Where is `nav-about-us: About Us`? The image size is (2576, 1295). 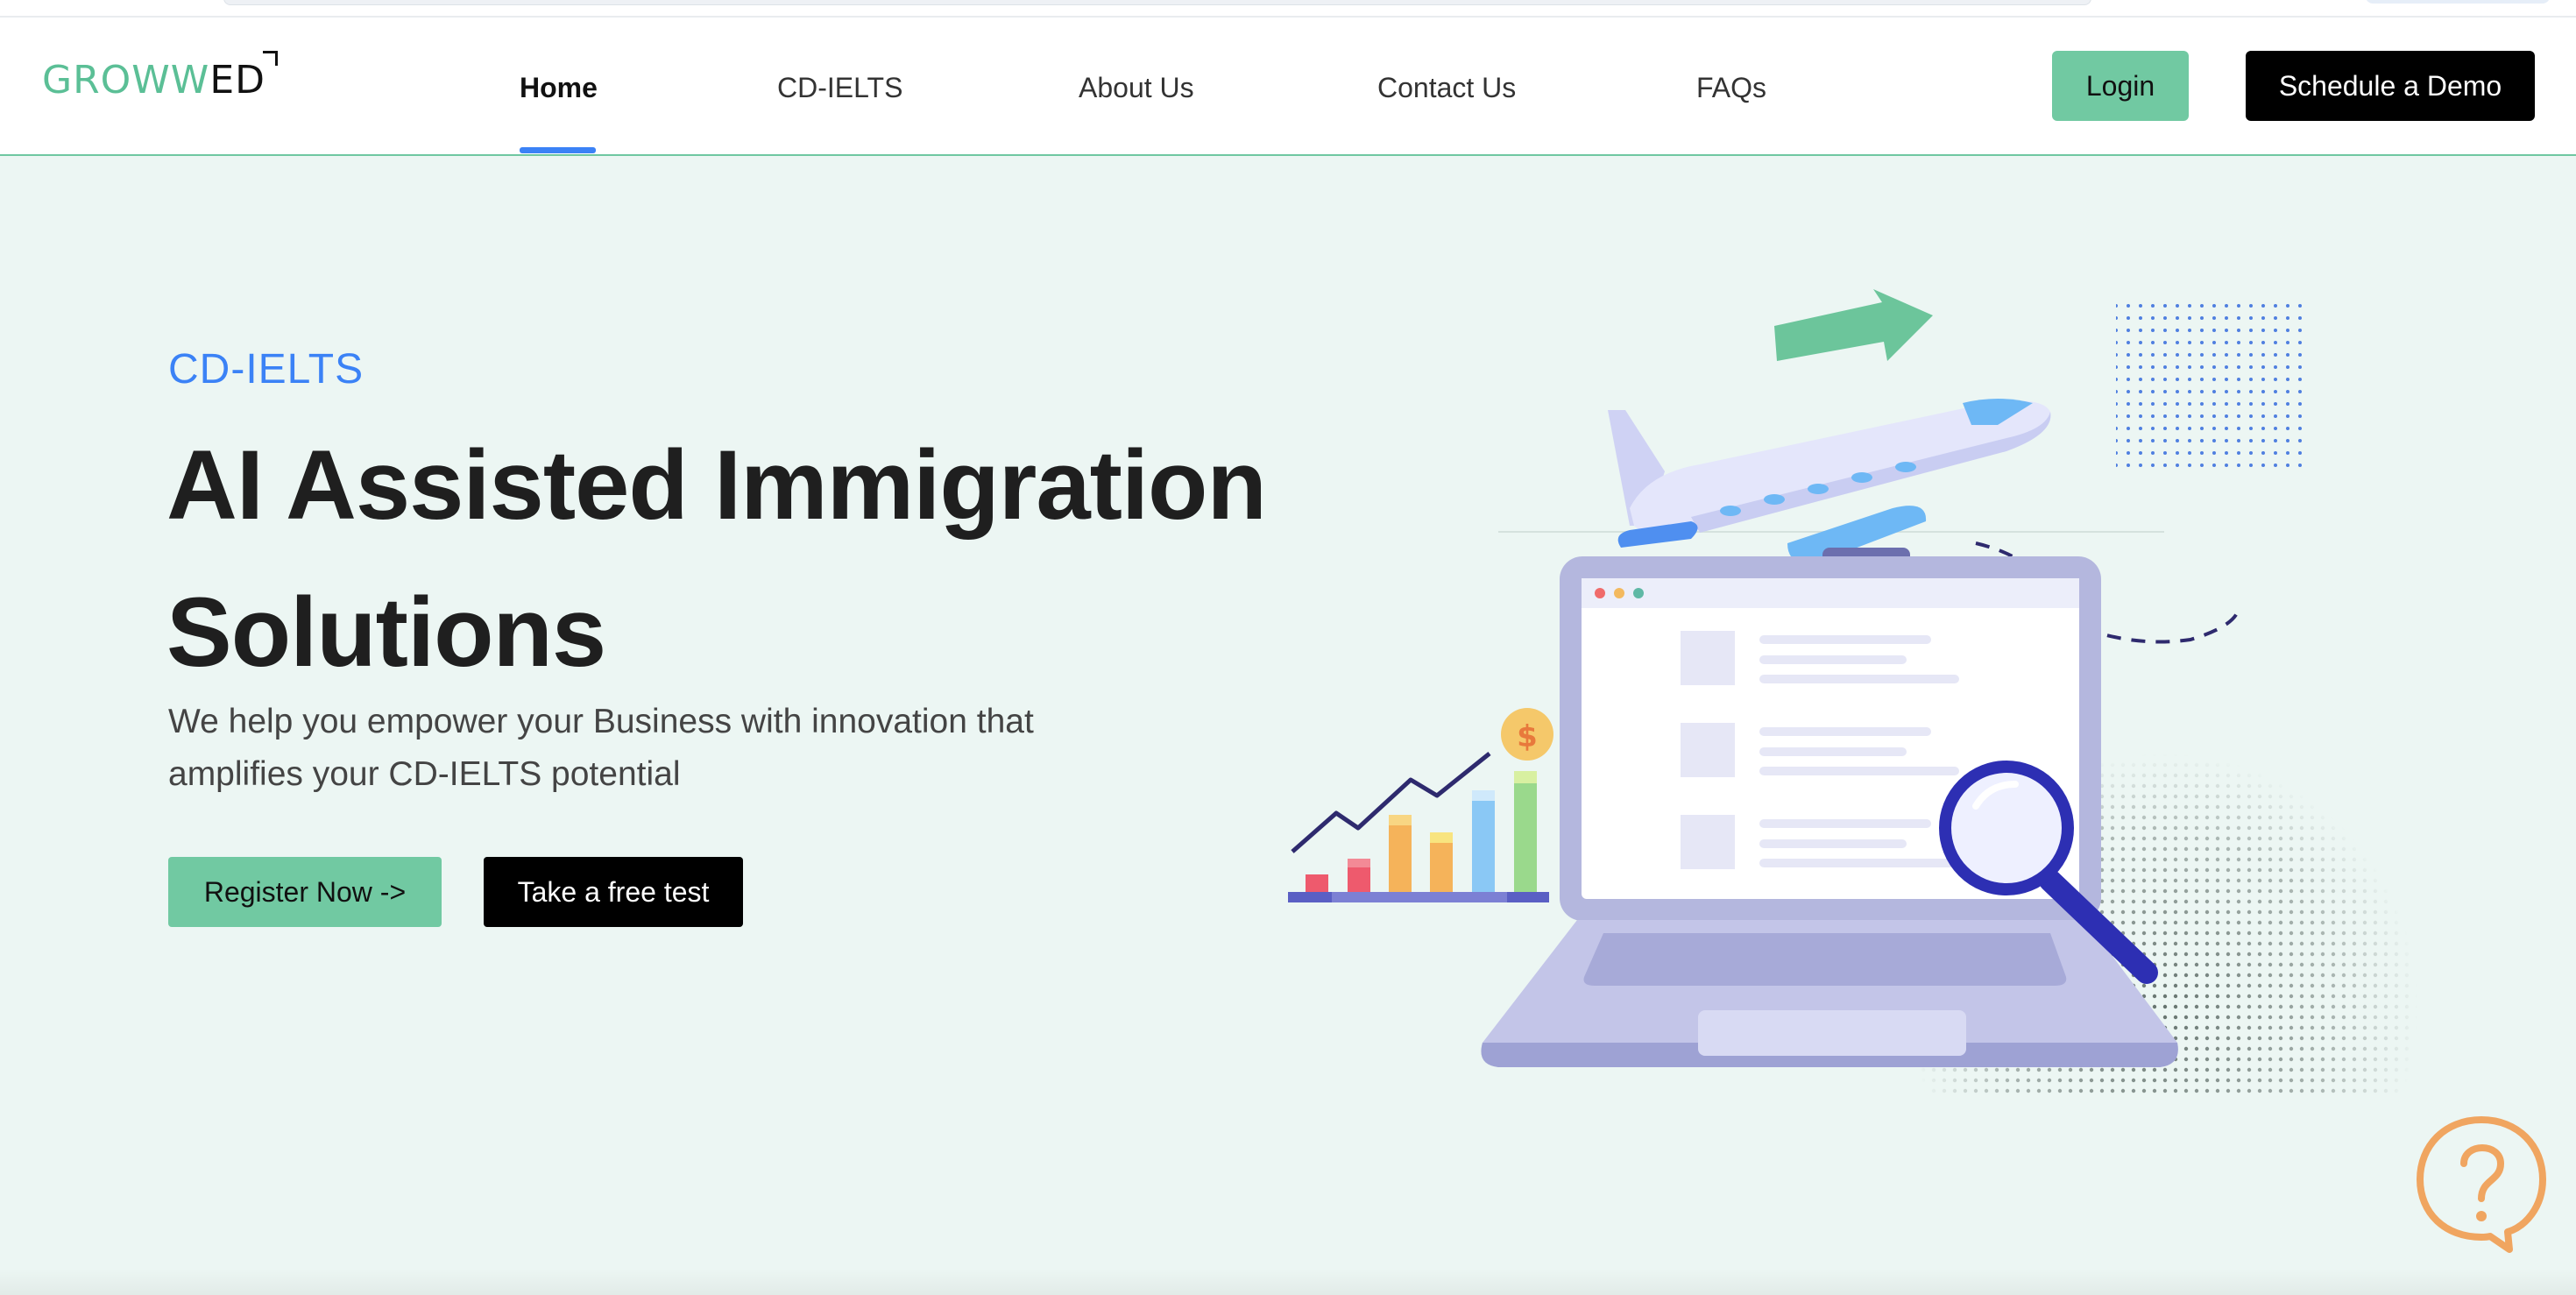
nav-about-us: About Us is located at coordinates (1136, 88).